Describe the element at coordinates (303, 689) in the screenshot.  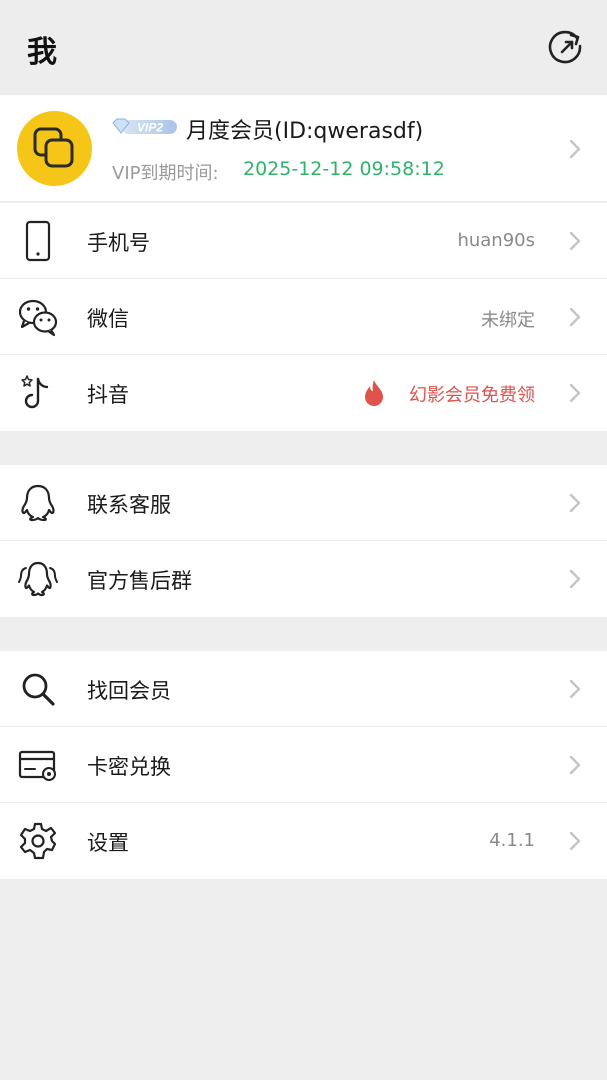
I see `row-recover-membership: 找回会员` at that location.